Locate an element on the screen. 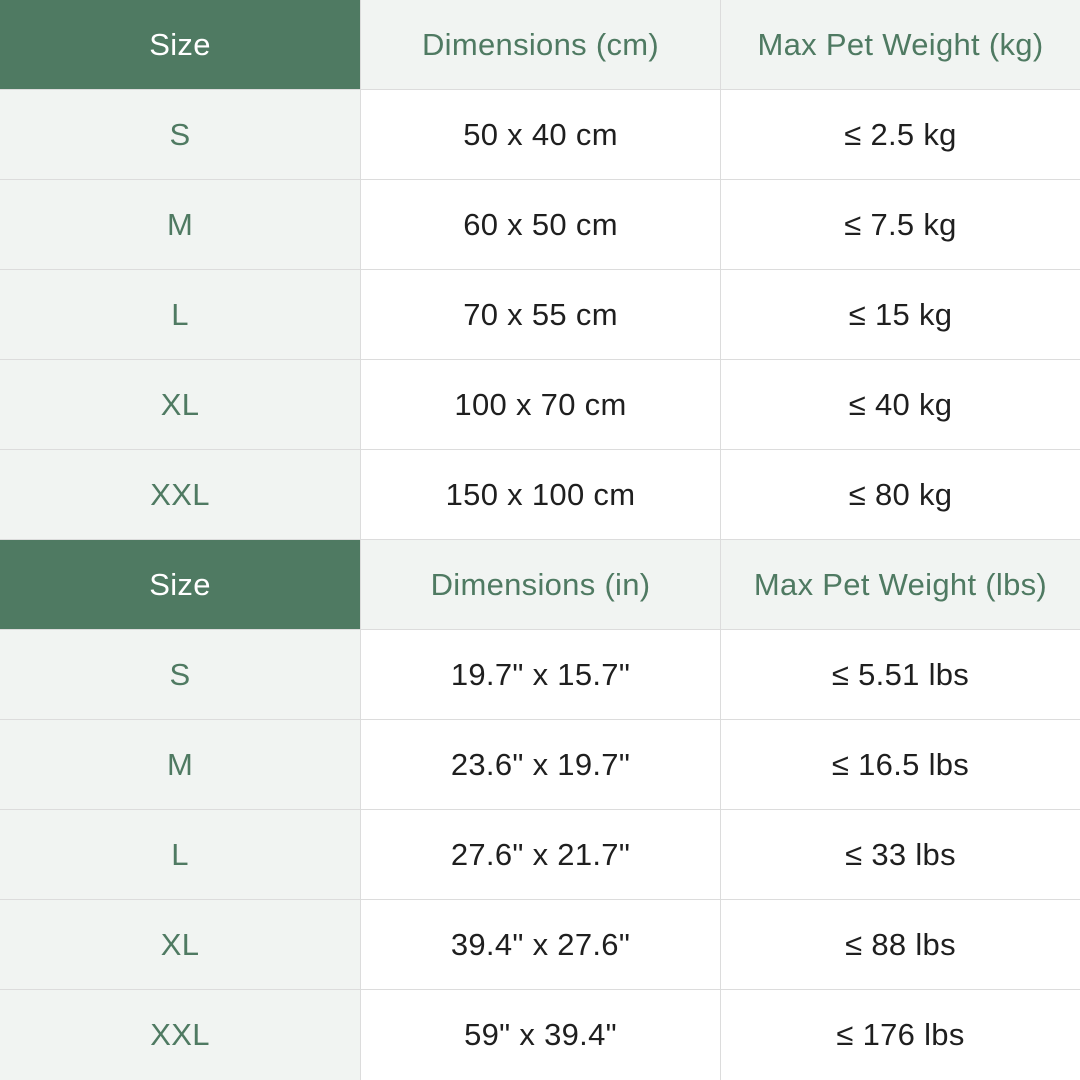  dimensions-cell: 100 x 70 cm is located at coordinates (540, 404).